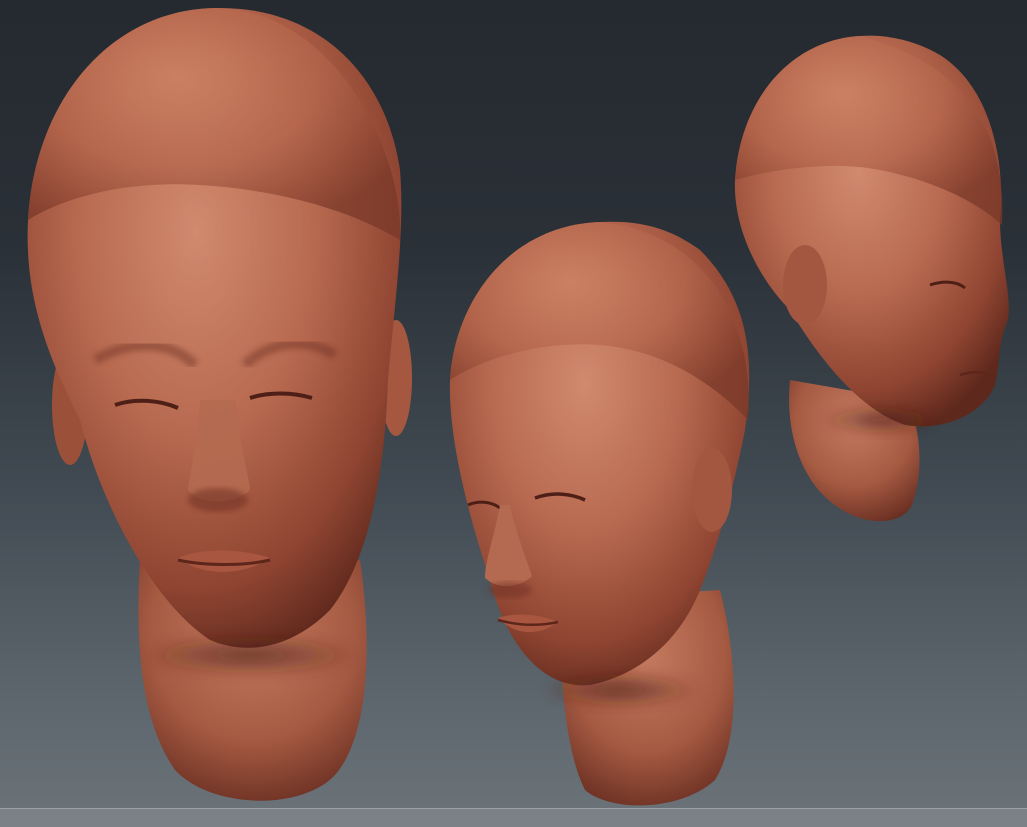 Image resolution: width=1027 pixels, height=827 pixels. I want to click on viewport-bottom-bar, so click(513, 817).